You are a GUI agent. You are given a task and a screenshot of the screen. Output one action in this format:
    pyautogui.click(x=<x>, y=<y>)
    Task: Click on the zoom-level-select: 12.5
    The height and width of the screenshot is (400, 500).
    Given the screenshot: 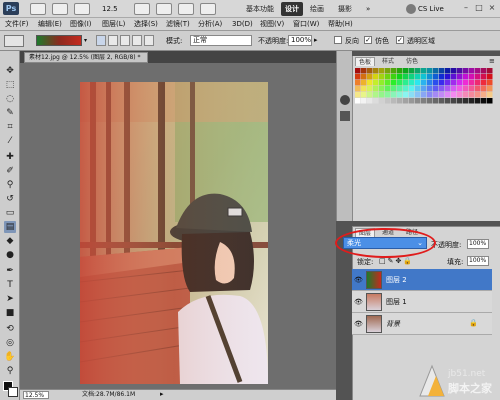 What is the action you would take?
    pyautogui.click(x=113, y=9)
    